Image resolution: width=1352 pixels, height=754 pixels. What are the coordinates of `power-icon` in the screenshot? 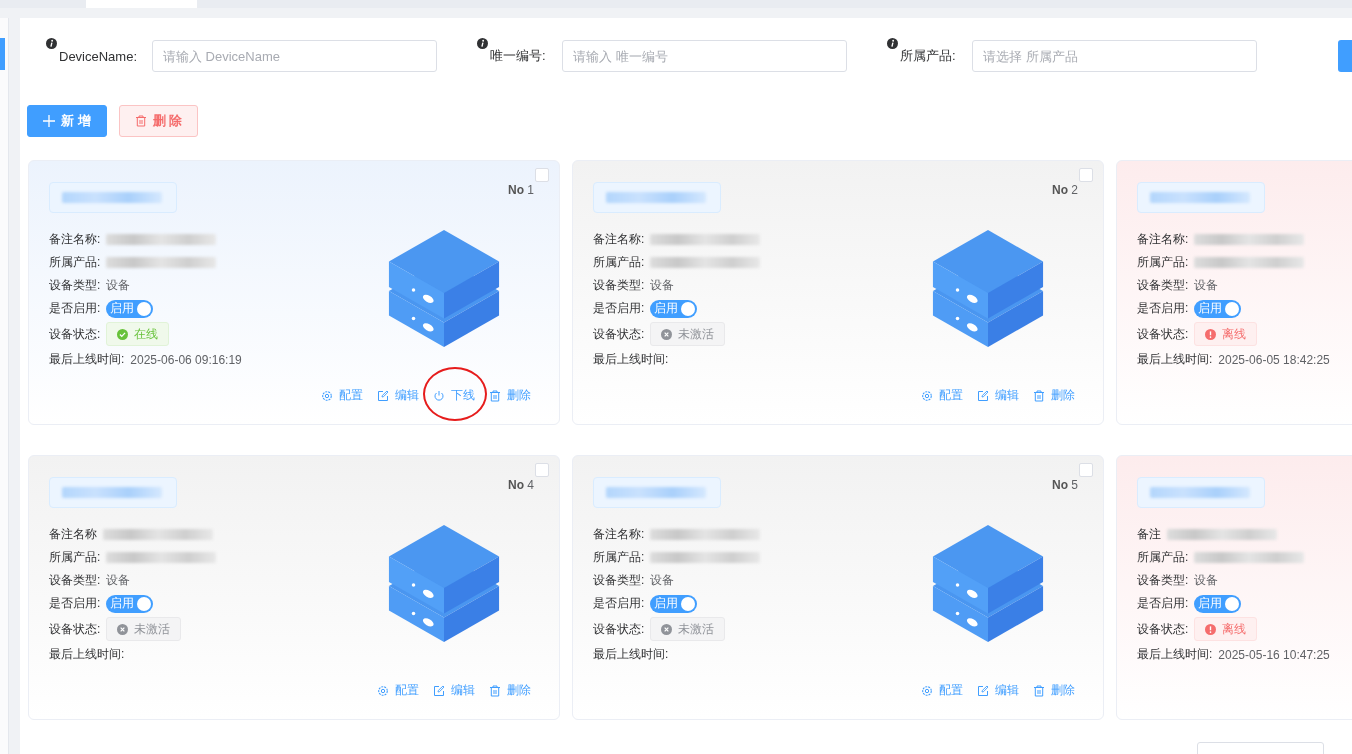 It's located at (439, 395).